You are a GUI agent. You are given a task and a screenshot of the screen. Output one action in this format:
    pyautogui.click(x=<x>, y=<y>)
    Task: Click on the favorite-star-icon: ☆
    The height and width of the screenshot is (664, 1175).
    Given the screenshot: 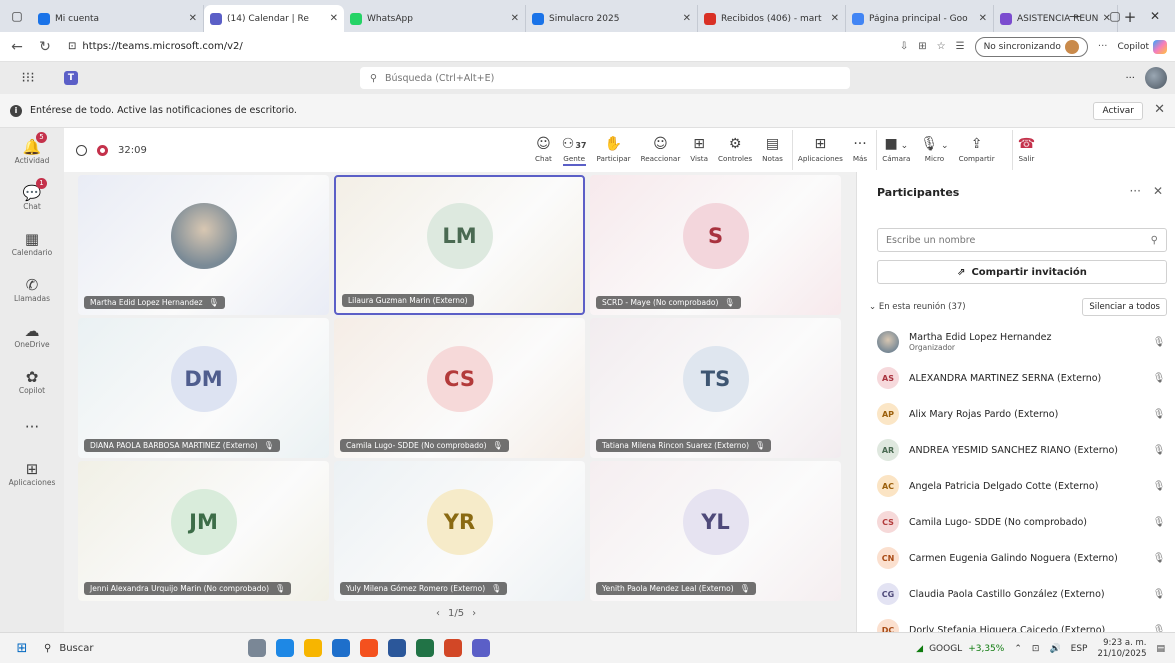 What is the action you would take?
    pyautogui.click(x=941, y=46)
    